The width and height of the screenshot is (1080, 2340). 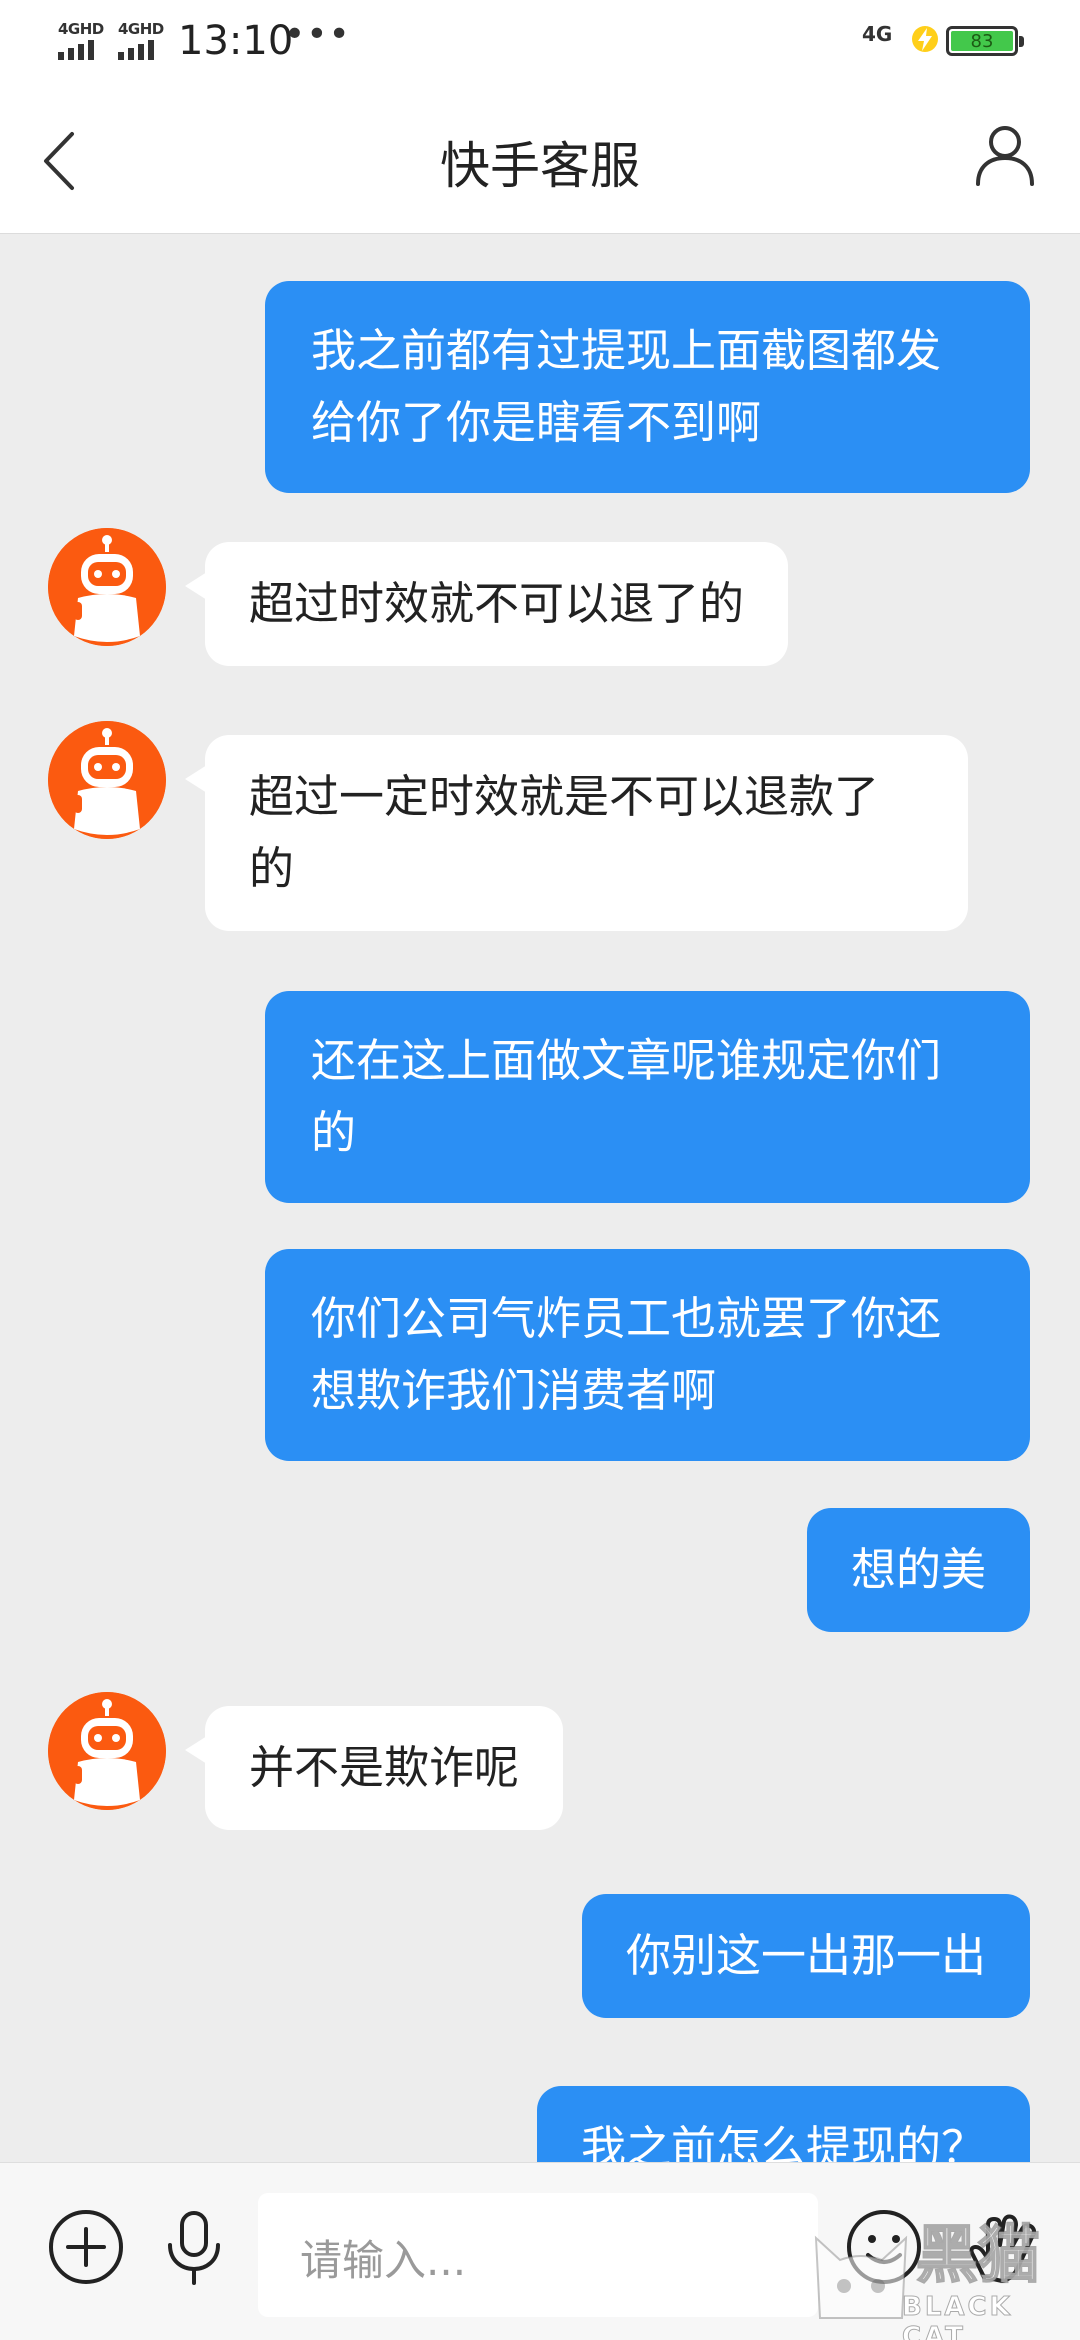 I want to click on message-bubble-outgoing: 我之前怎么提现的？, so click(x=783, y=2124).